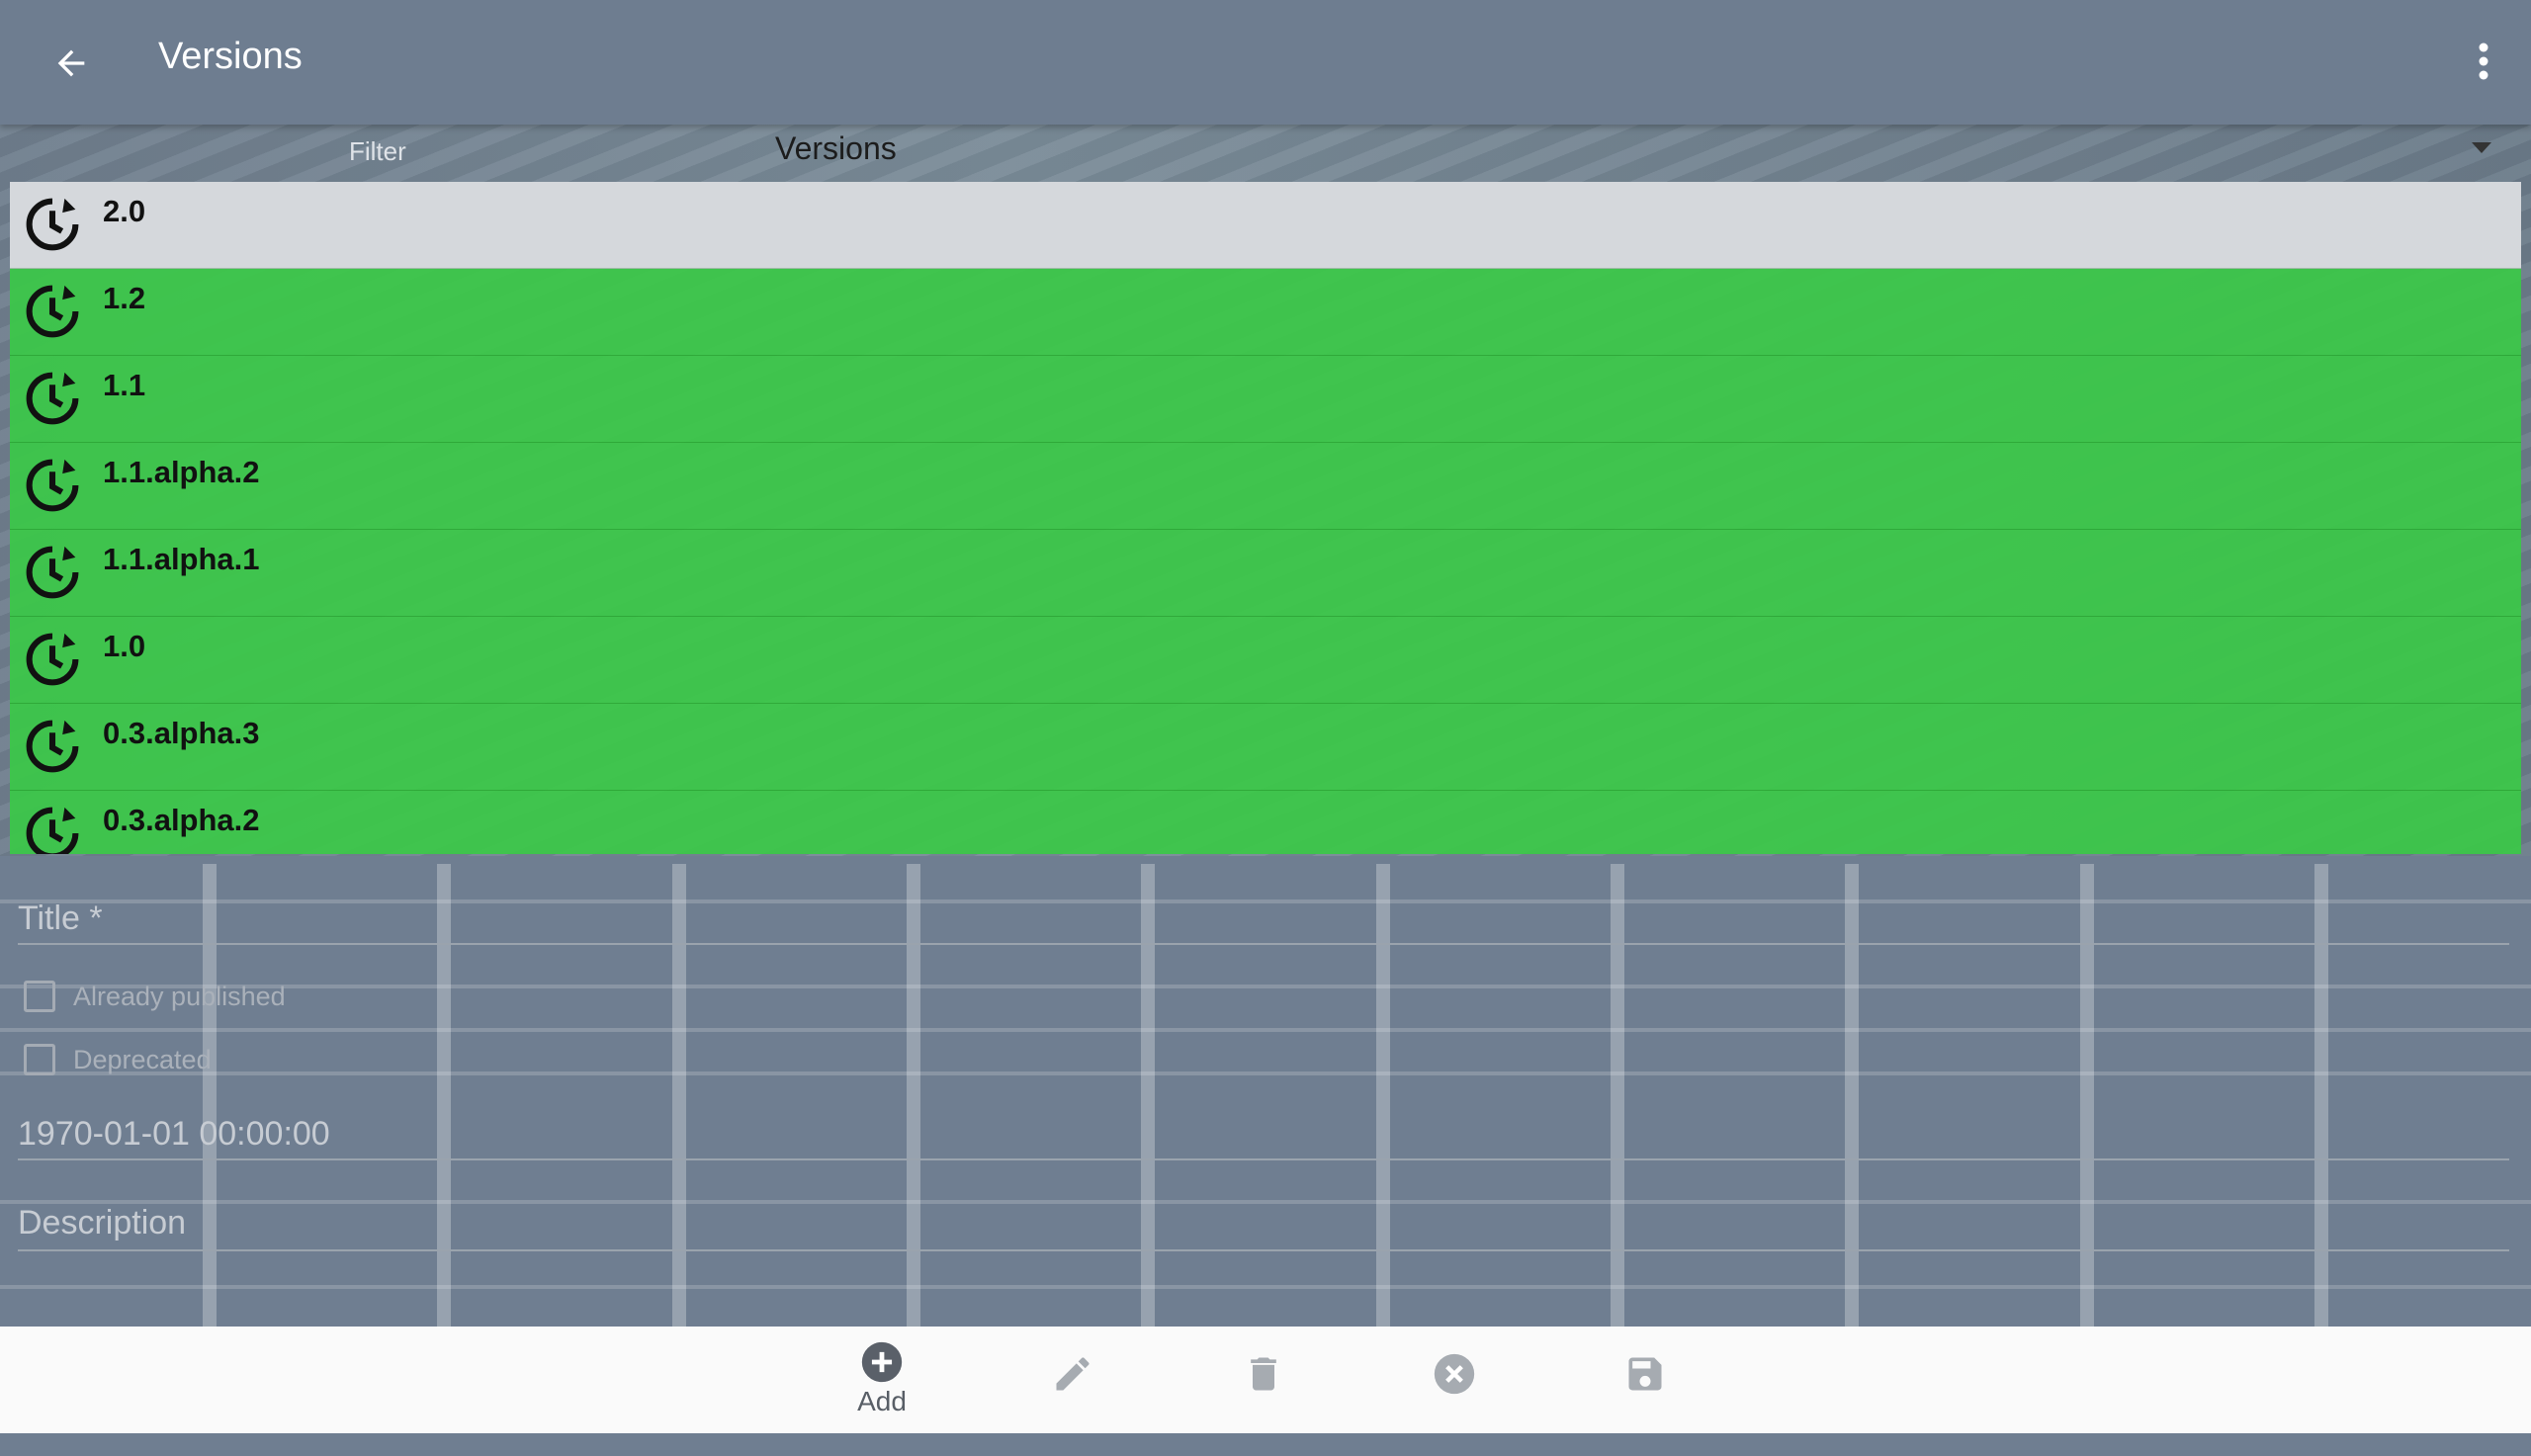 This screenshot has width=2531, height=1456. I want to click on version-label: 0.3.alpha.3, so click(182, 733).